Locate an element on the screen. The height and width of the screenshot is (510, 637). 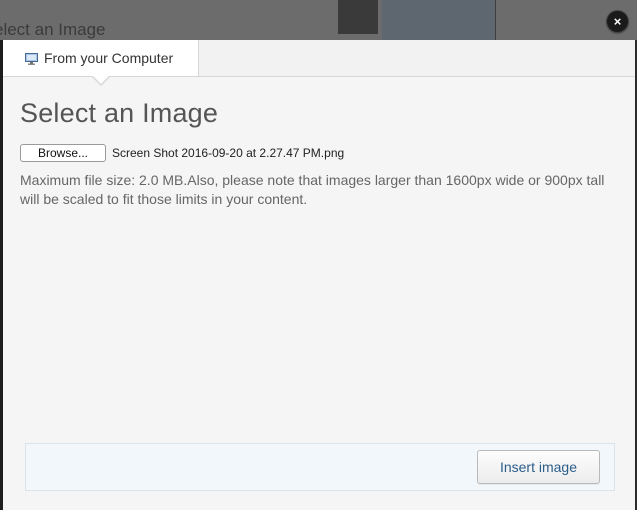
close-button: × is located at coordinates (617, 21).